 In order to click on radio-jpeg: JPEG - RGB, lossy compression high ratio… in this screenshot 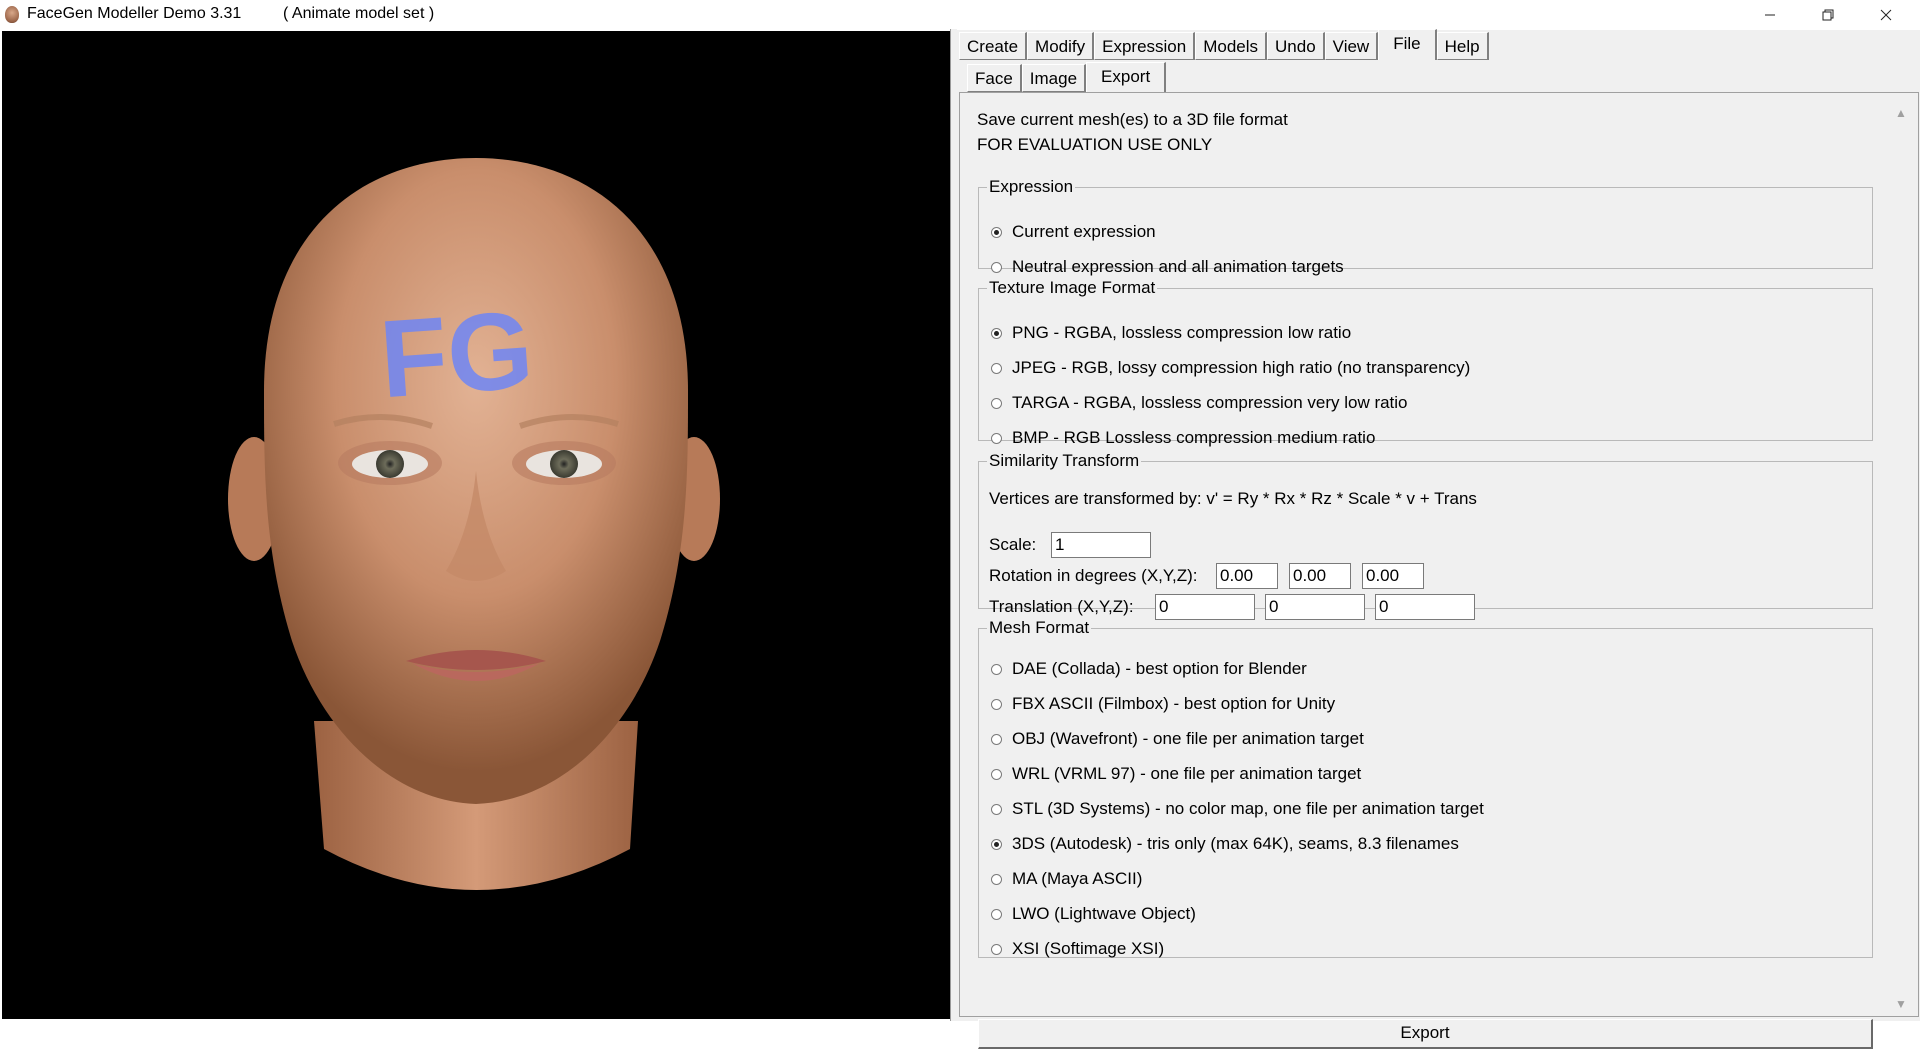, I will do `click(1230, 368)`.